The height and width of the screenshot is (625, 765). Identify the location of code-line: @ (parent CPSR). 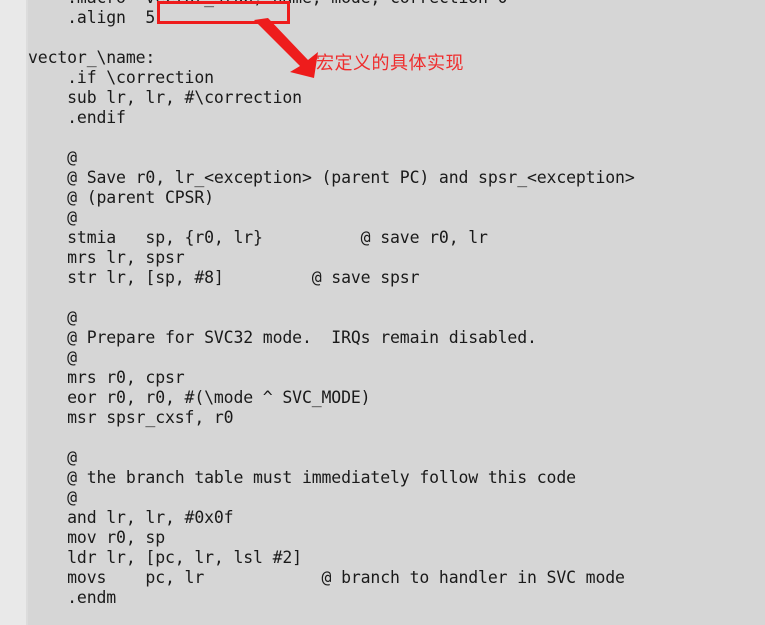
(121, 197).